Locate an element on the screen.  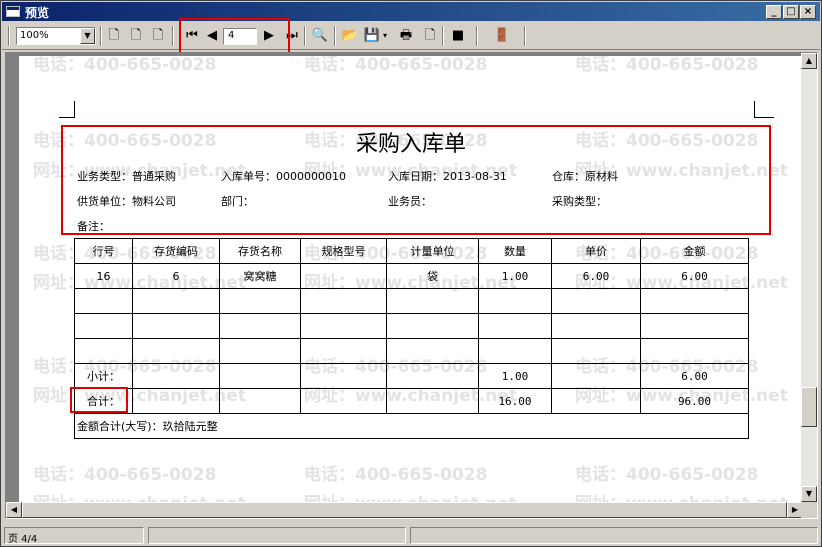
zoom-value: 100% is located at coordinates (34, 35).